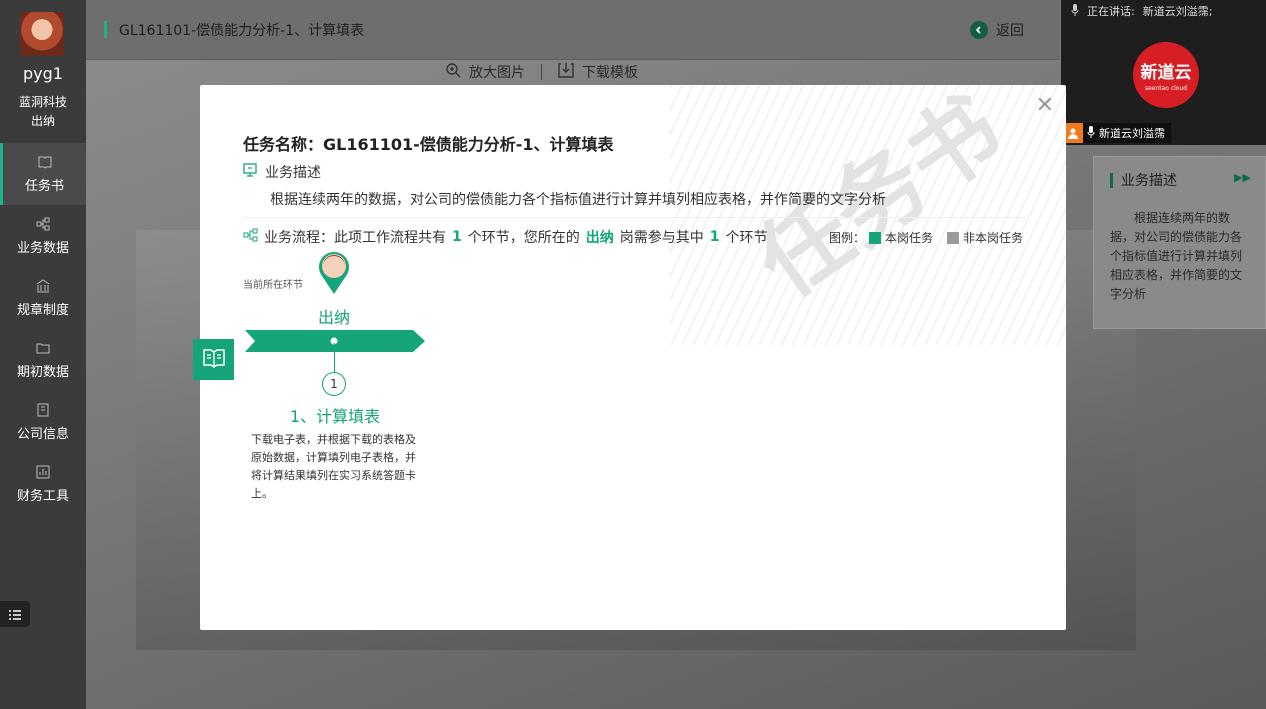 The image size is (1266, 709). Describe the element at coordinates (335, 341) in the screenshot. I see `flow-arrow-band` at that location.